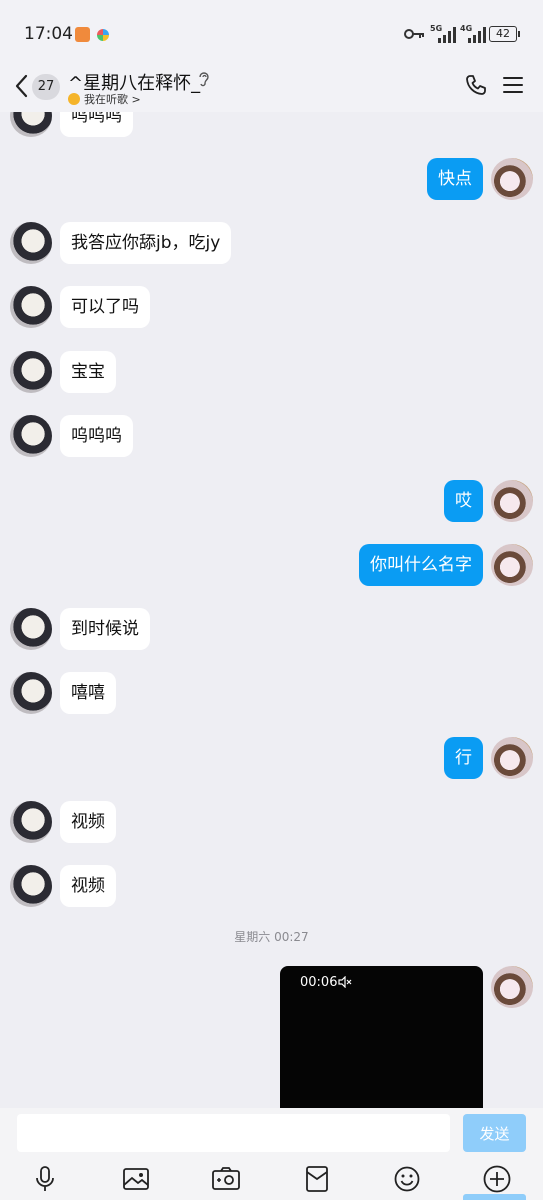 The image size is (543, 1200). What do you see at coordinates (317, 1179) in the screenshot?
I see `red-envelope-icon` at bounding box center [317, 1179].